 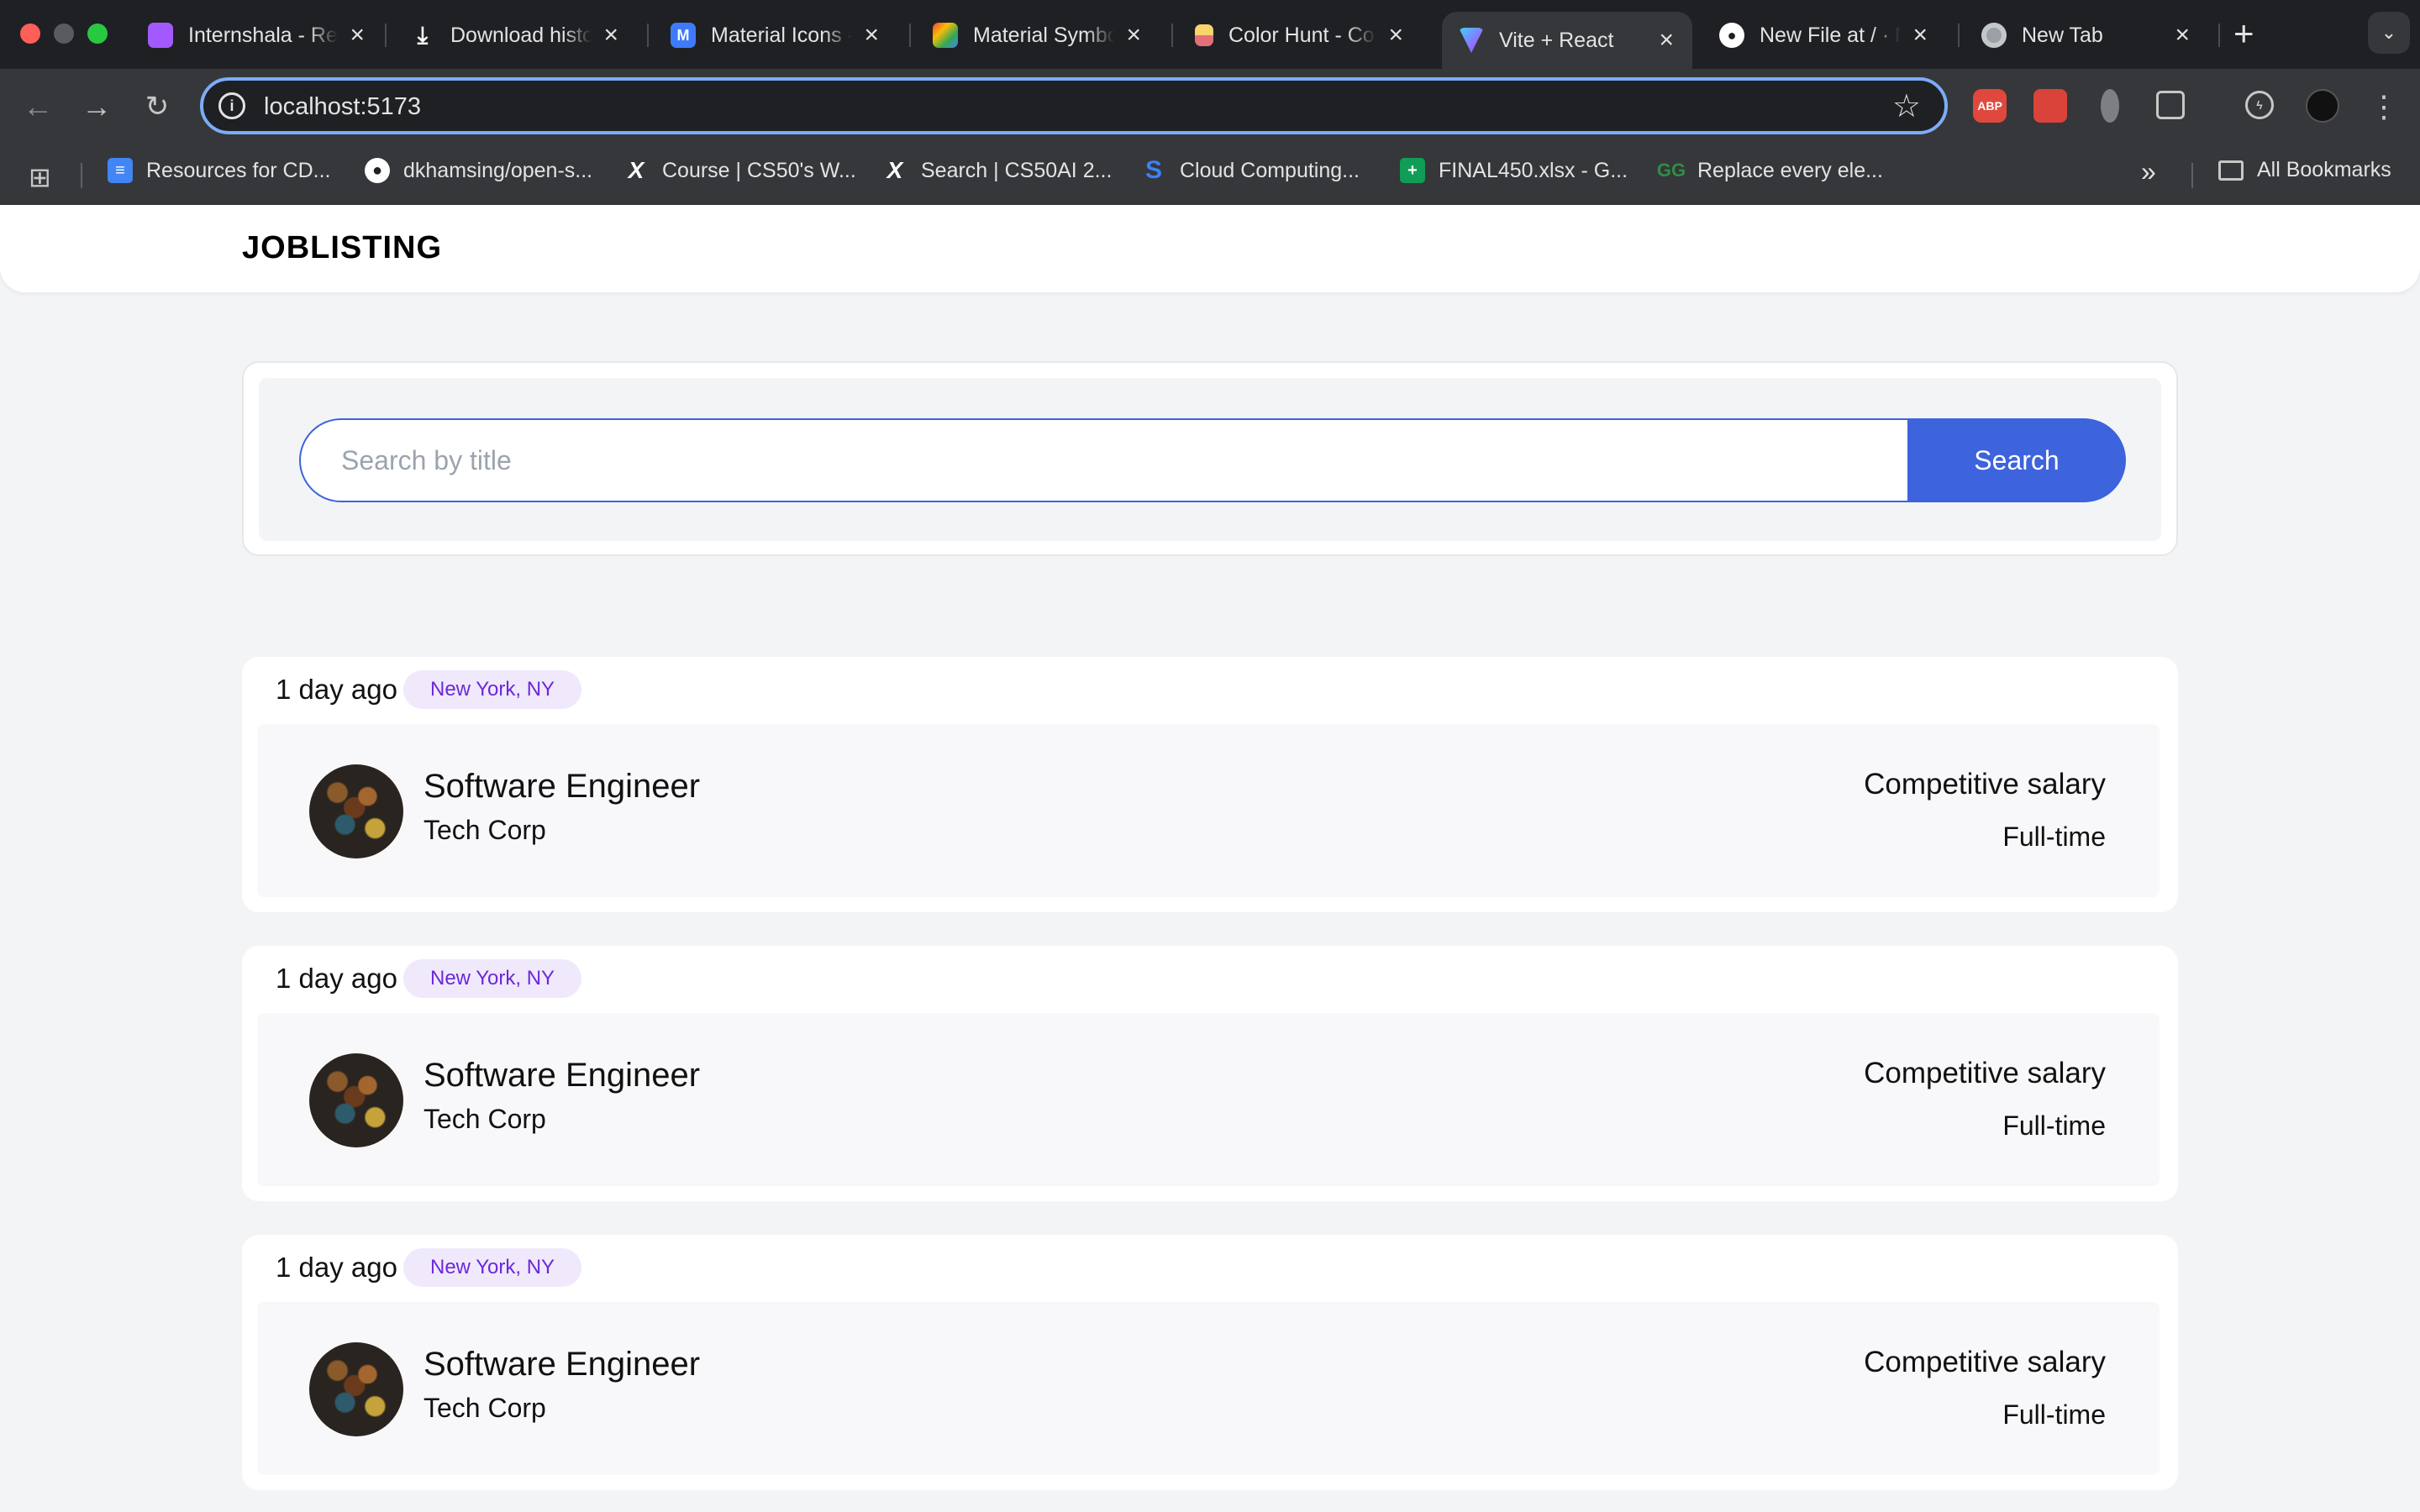 I want to click on search-button: Search, so click(x=2016, y=460).